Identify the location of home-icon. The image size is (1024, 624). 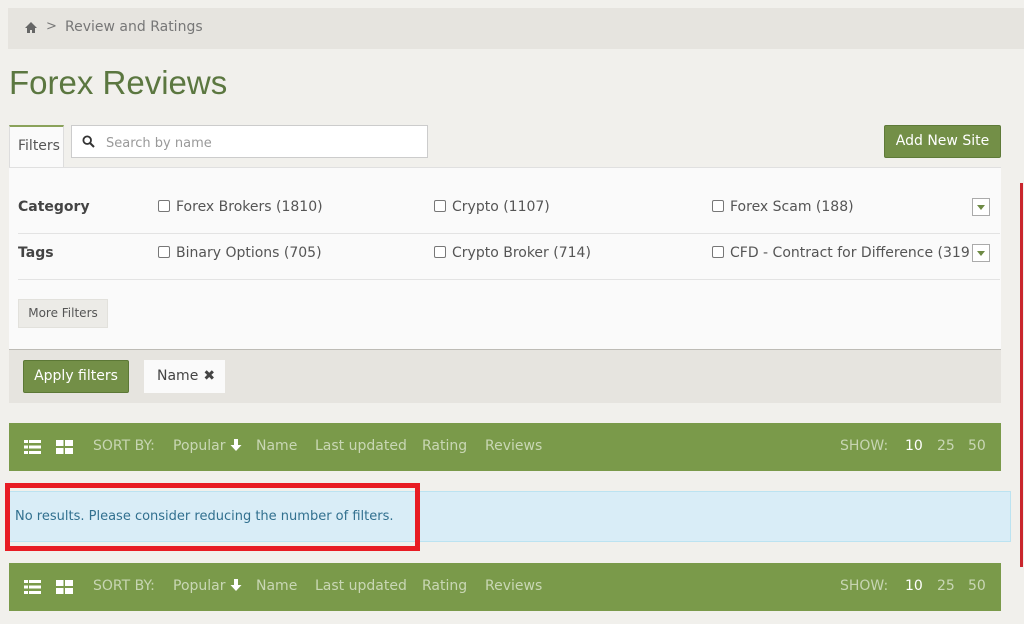
(31, 28).